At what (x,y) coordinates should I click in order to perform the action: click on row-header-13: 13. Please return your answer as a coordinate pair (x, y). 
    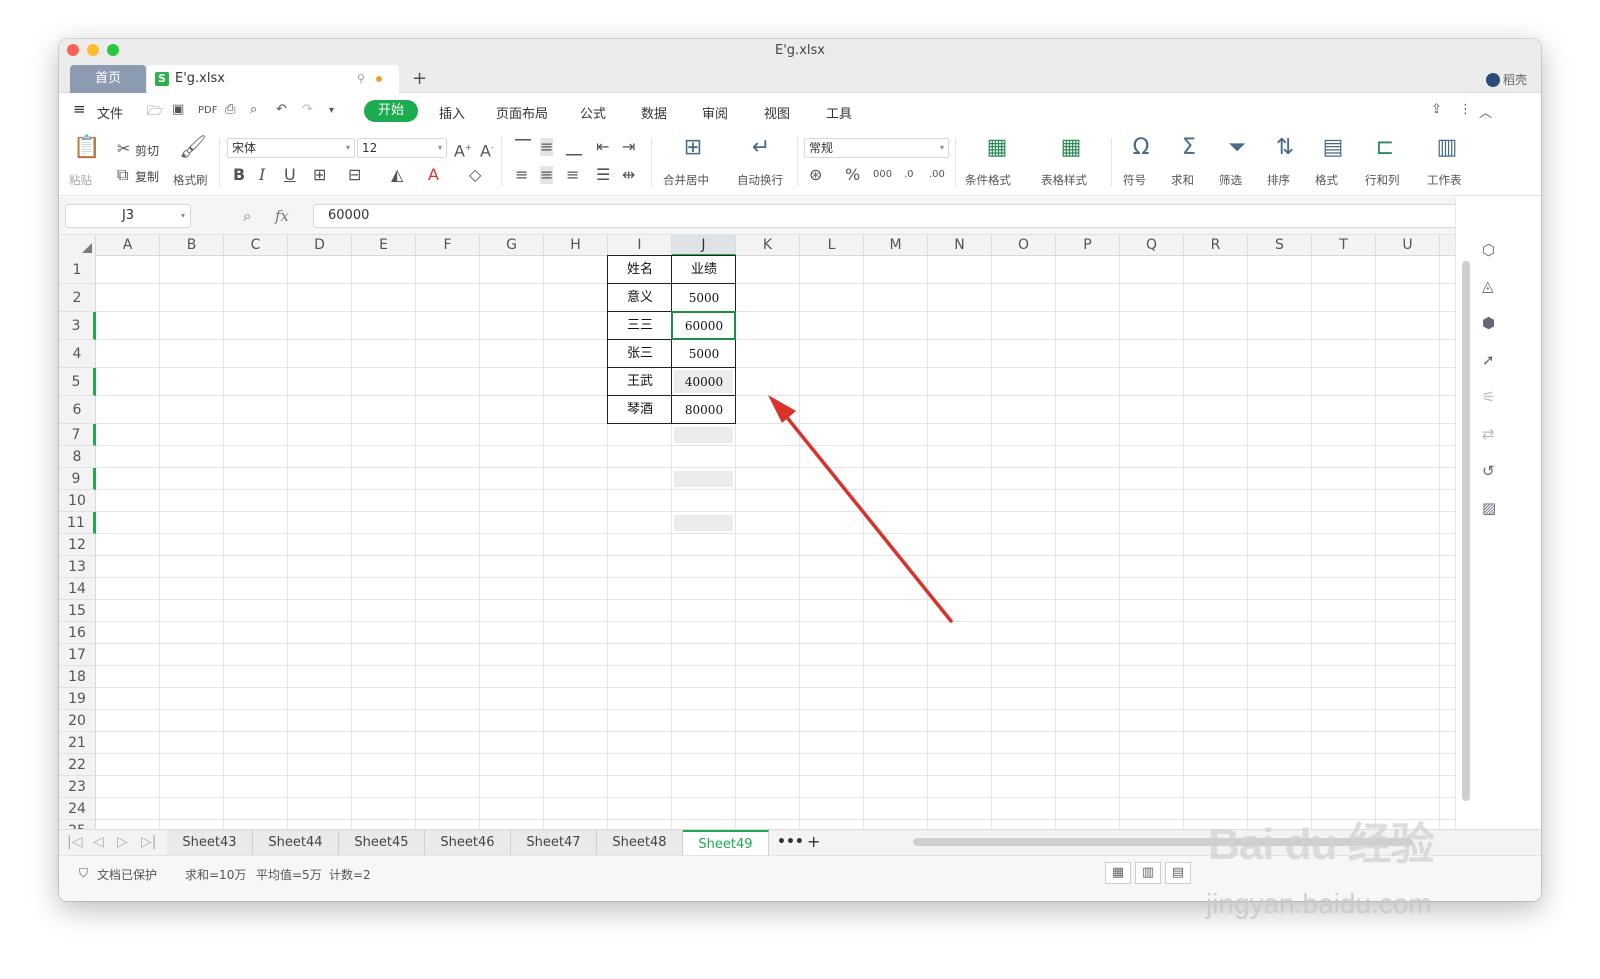
    Looking at the image, I should click on (77, 567).